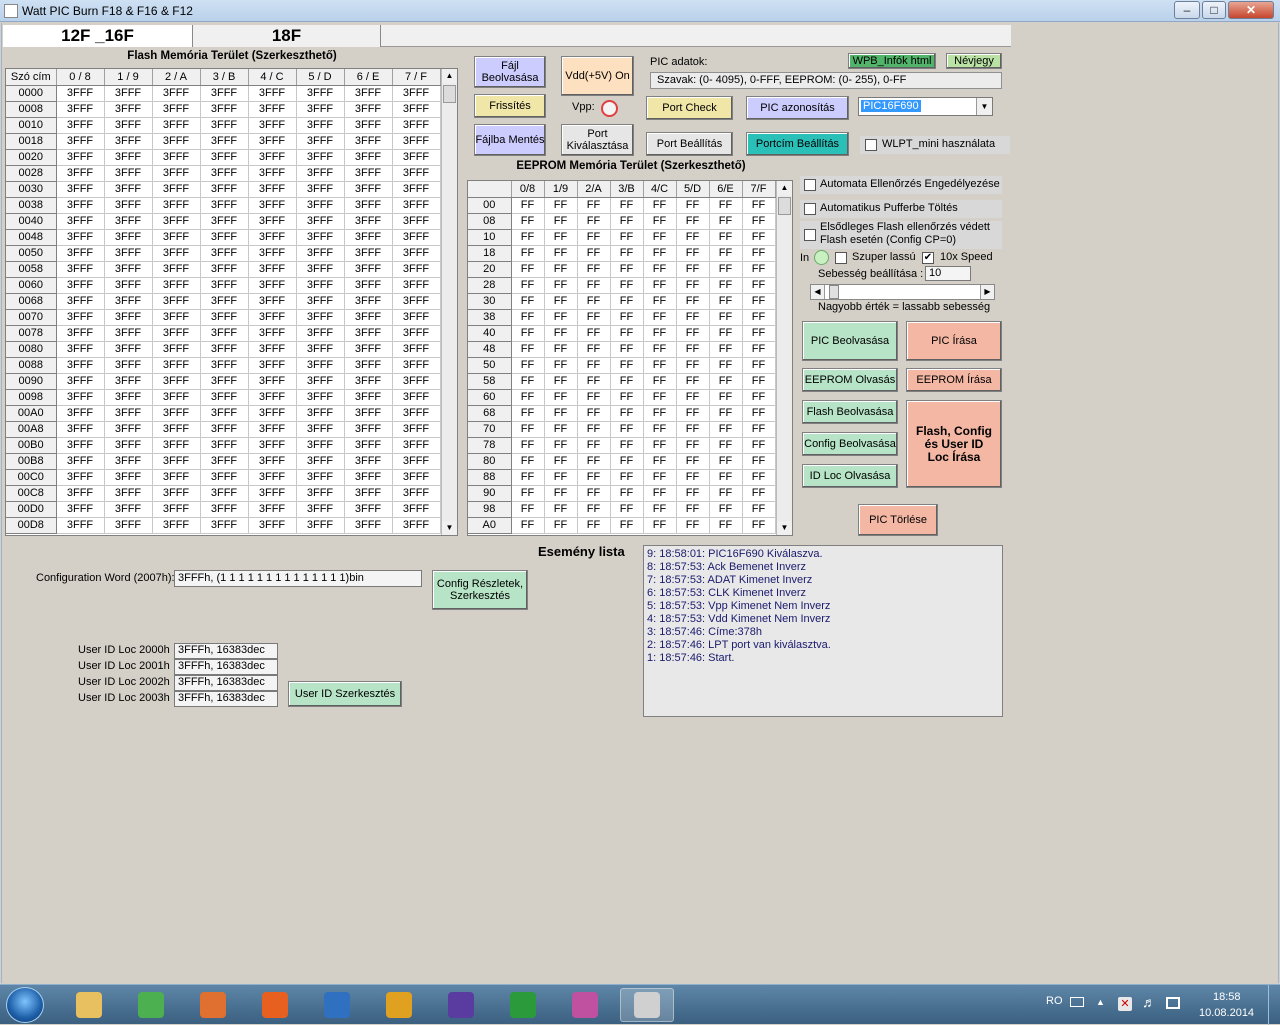  I want to click on tab-12f-16f: 12F _16F, so click(98, 36).